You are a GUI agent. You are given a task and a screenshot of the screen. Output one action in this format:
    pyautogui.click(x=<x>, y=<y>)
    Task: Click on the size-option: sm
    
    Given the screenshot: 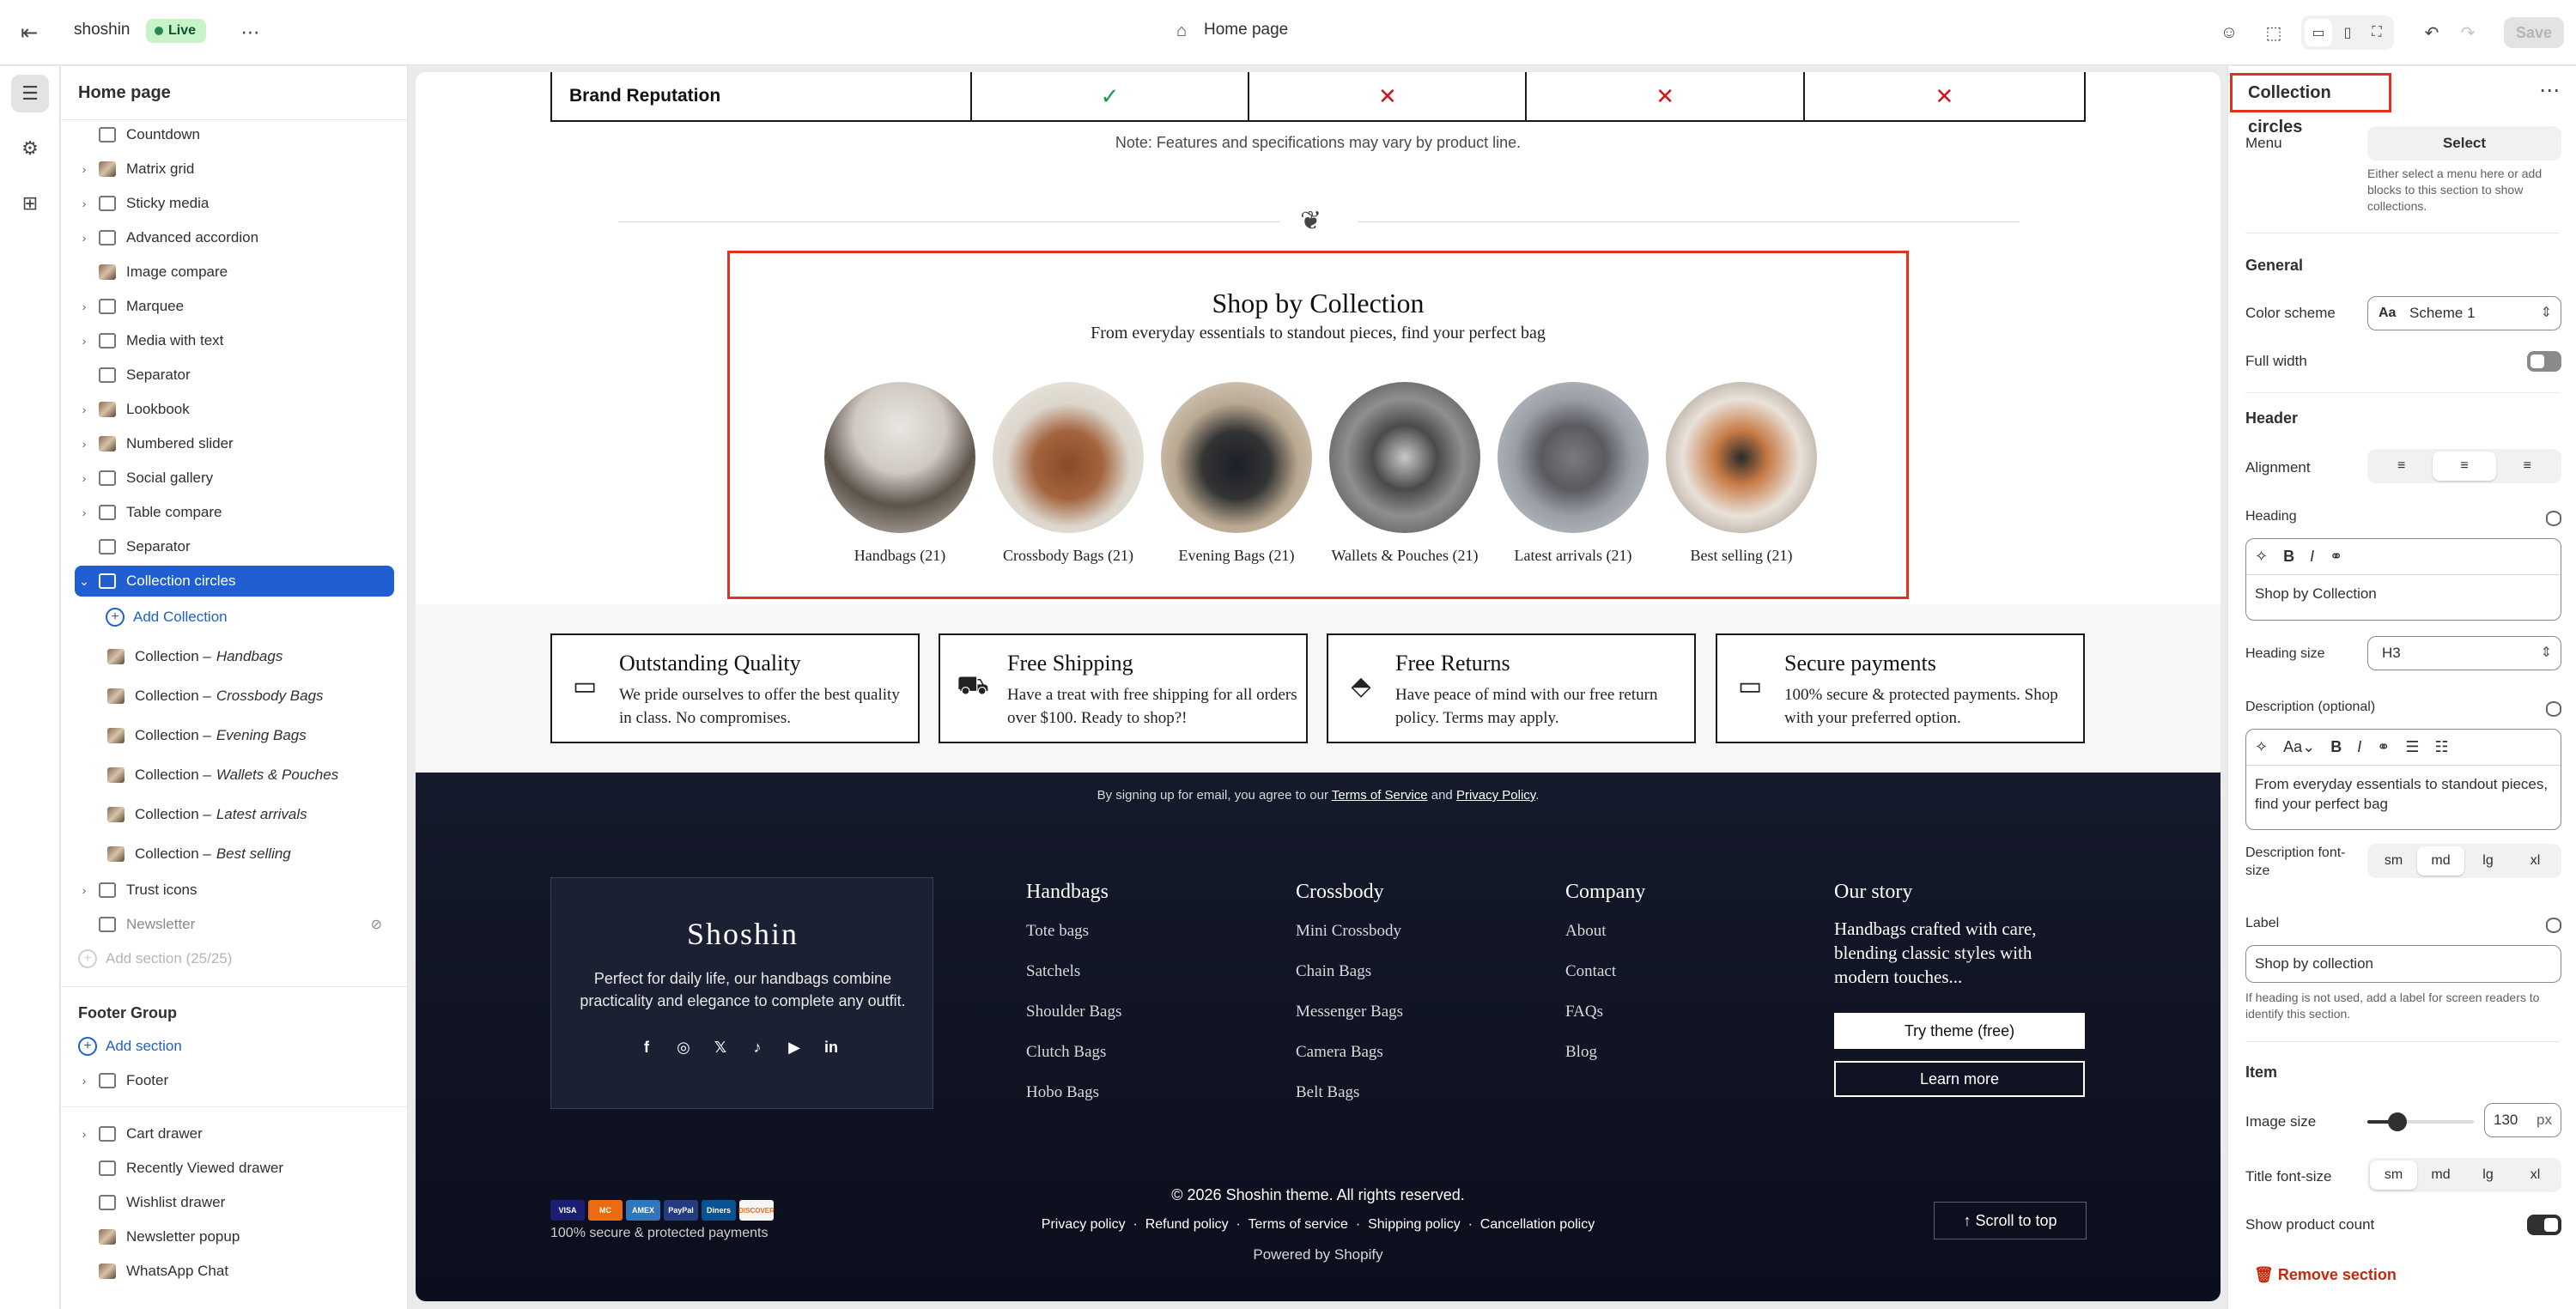 What is the action you would take?
    pyautogui.click(x=2393, y=861)
    